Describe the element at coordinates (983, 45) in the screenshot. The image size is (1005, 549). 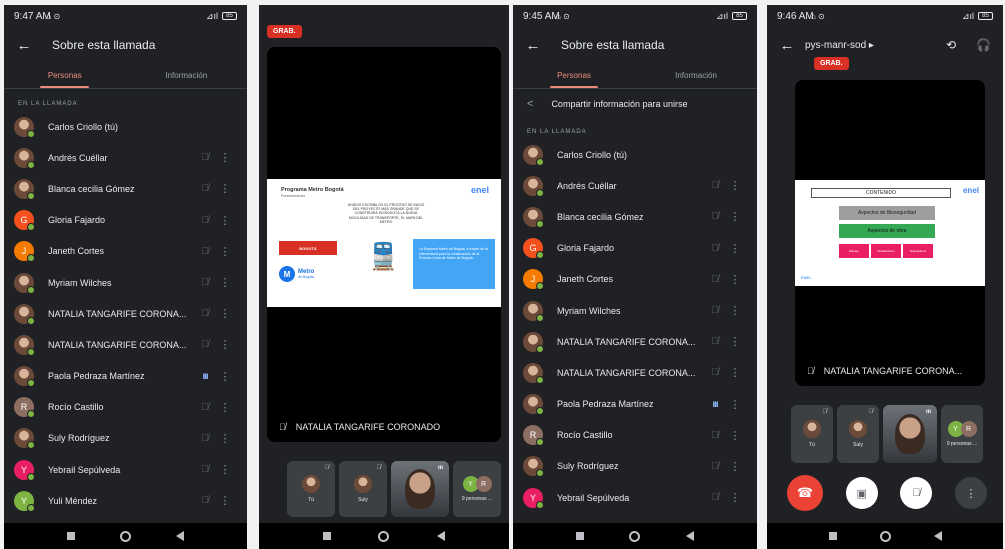
I see `audio-output-icon: 🎧` at that location.